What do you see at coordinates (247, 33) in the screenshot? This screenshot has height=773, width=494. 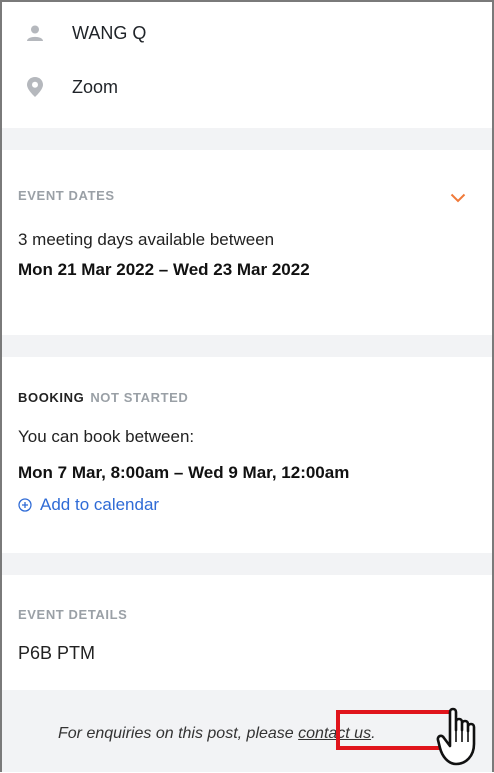 I see `organizer-row: WANG Q` at bounding box center [247, 33].